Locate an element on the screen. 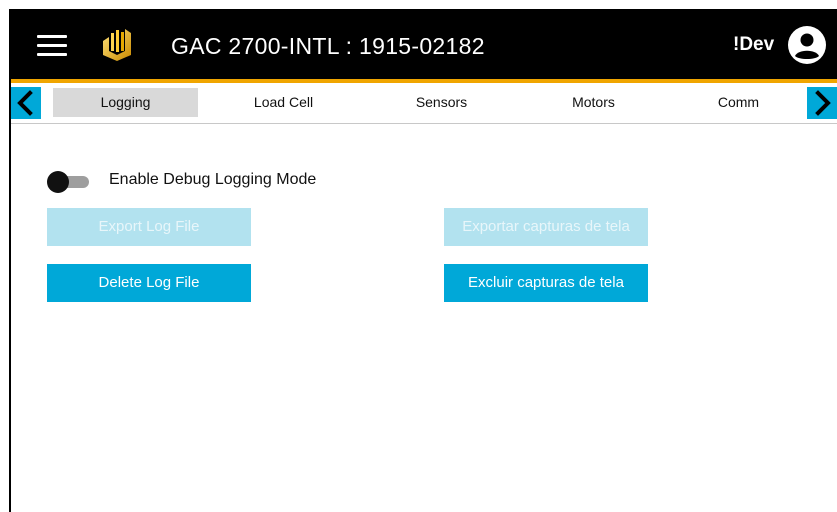  chevron-left-icon is located at coordinates (25, 103).